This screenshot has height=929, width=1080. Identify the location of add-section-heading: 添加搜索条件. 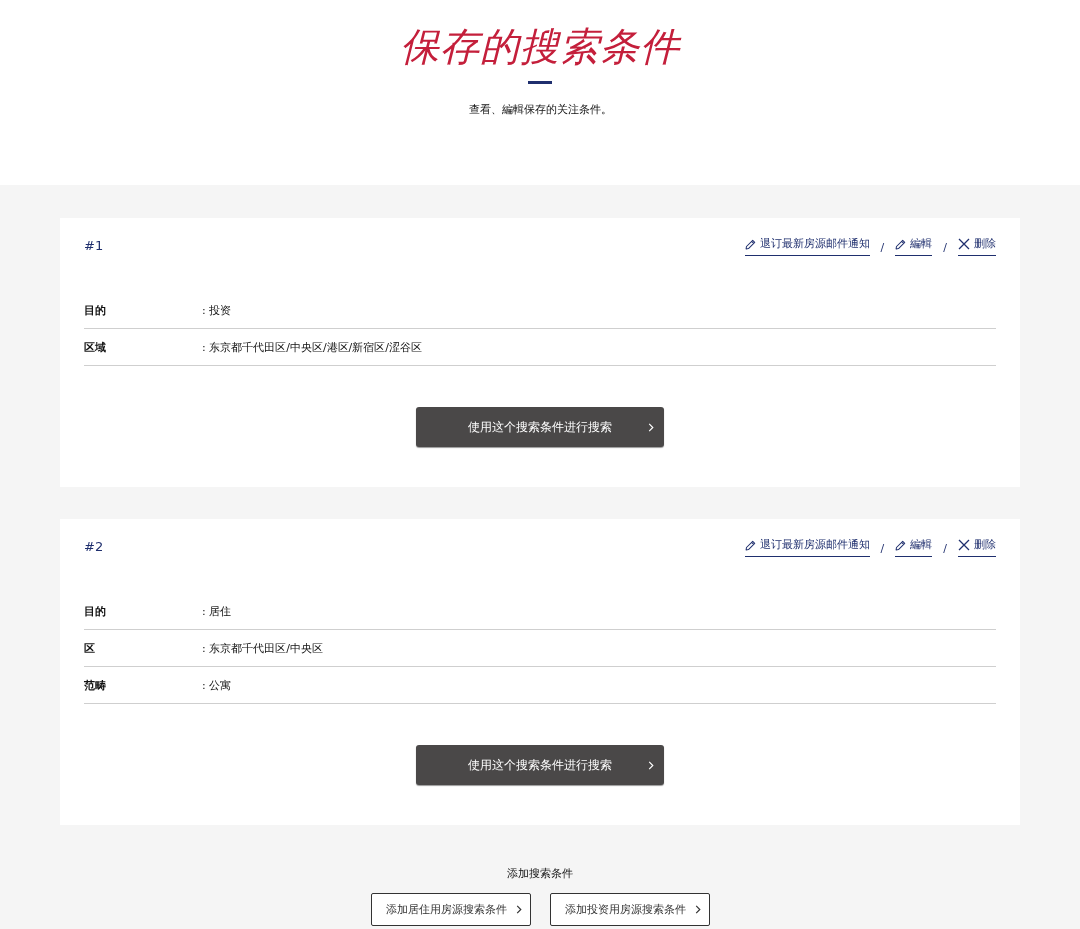
(540, 874).